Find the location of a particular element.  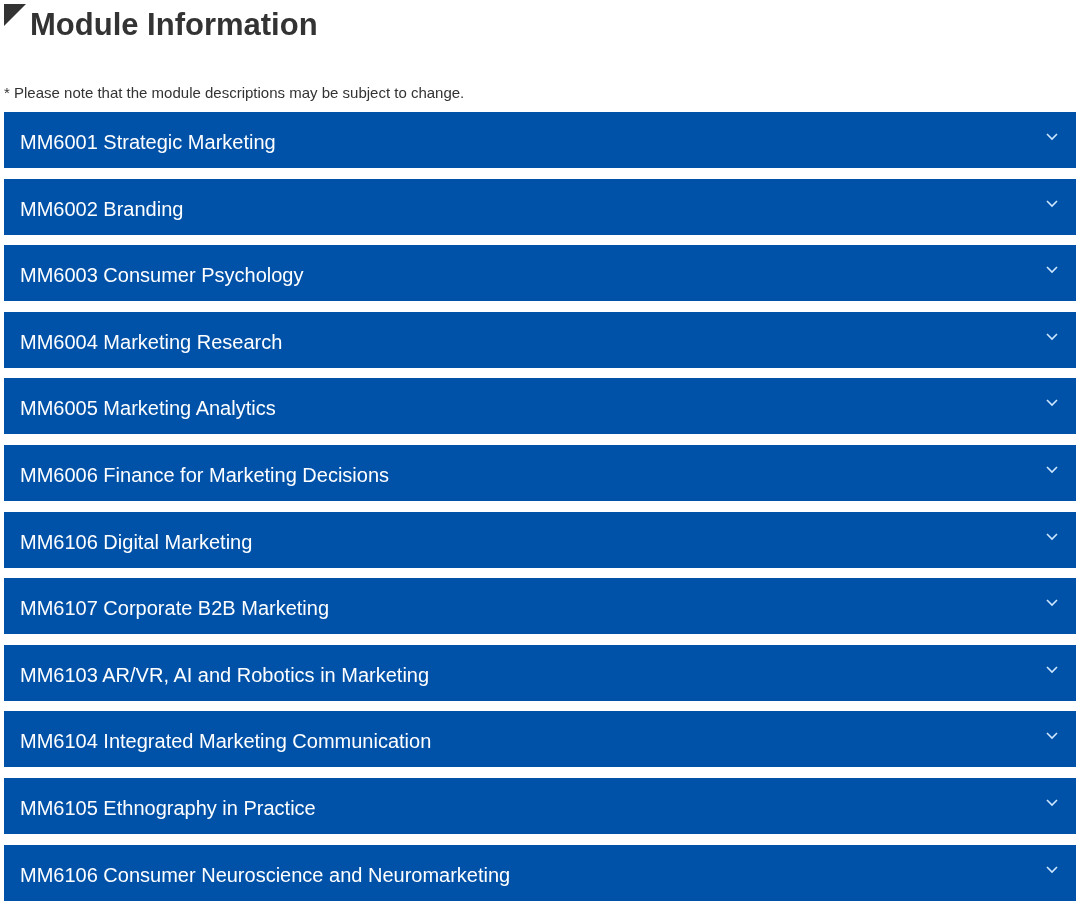

accordion-header: MM6103 AR/VR, AI and Robotics in Marketing is located at coordinates (540, 672).